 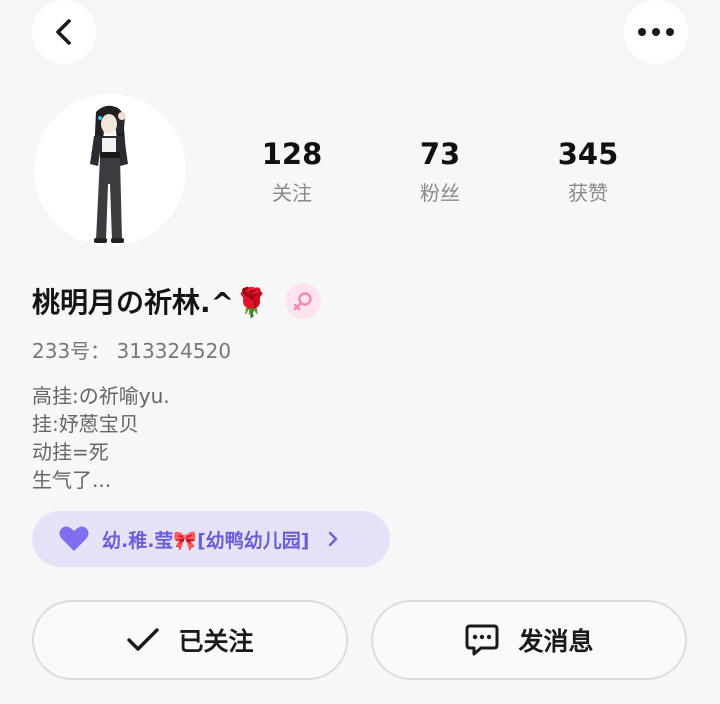 I want to click on more-dots-icon, so click(x=656, y=32).